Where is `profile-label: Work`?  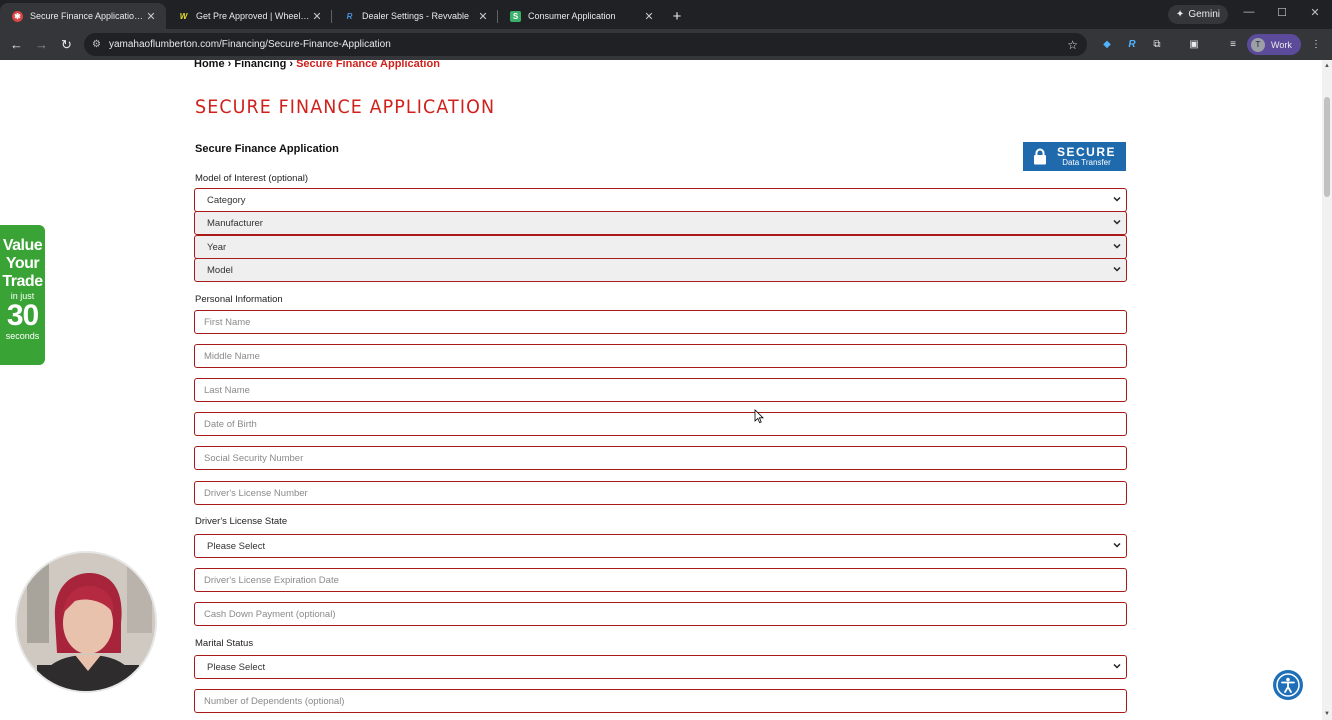 profile-label: Work is located at coordinates (1281, 44).